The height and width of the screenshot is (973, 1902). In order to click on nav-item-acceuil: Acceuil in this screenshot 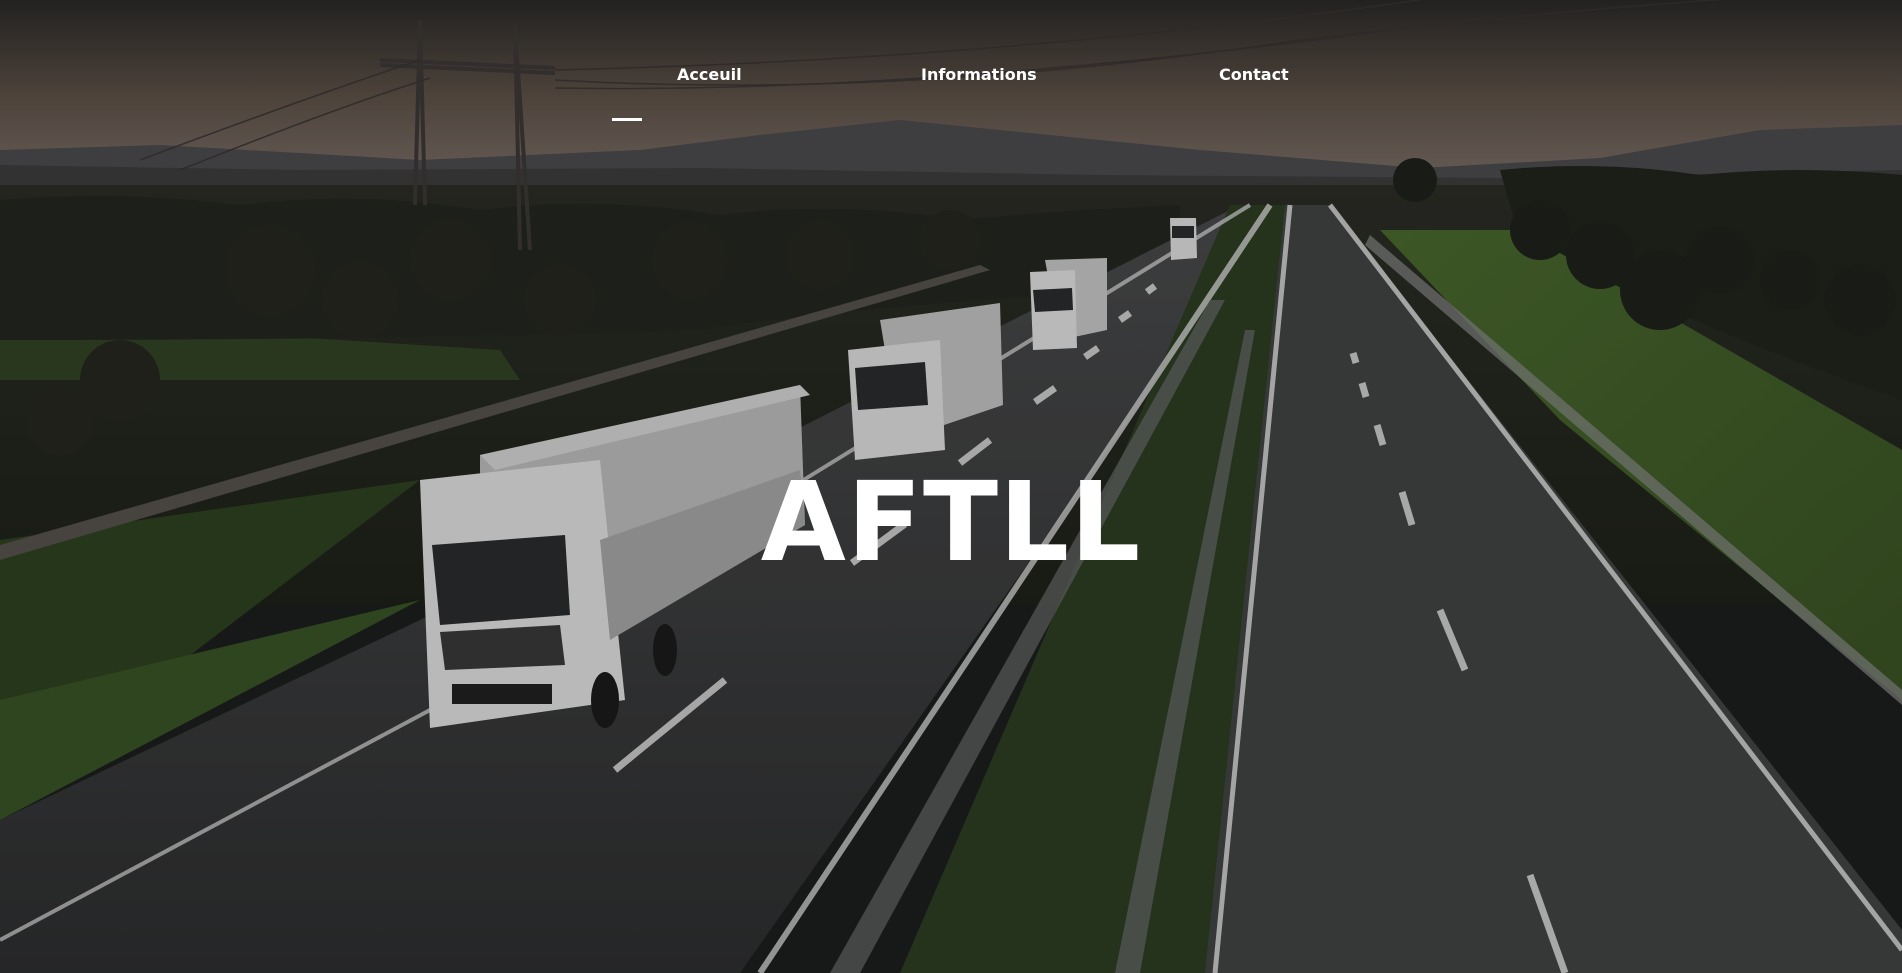, I will do `click(709, 74)`.